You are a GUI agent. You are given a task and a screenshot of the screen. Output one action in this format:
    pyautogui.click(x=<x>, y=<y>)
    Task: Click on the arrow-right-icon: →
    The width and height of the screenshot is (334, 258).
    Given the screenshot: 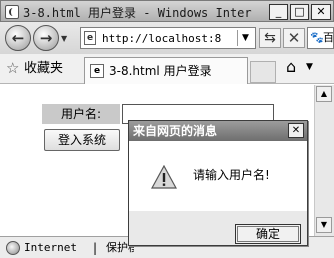 What is the action you would take?
    pyautogui.click(x=46, y=38)
    